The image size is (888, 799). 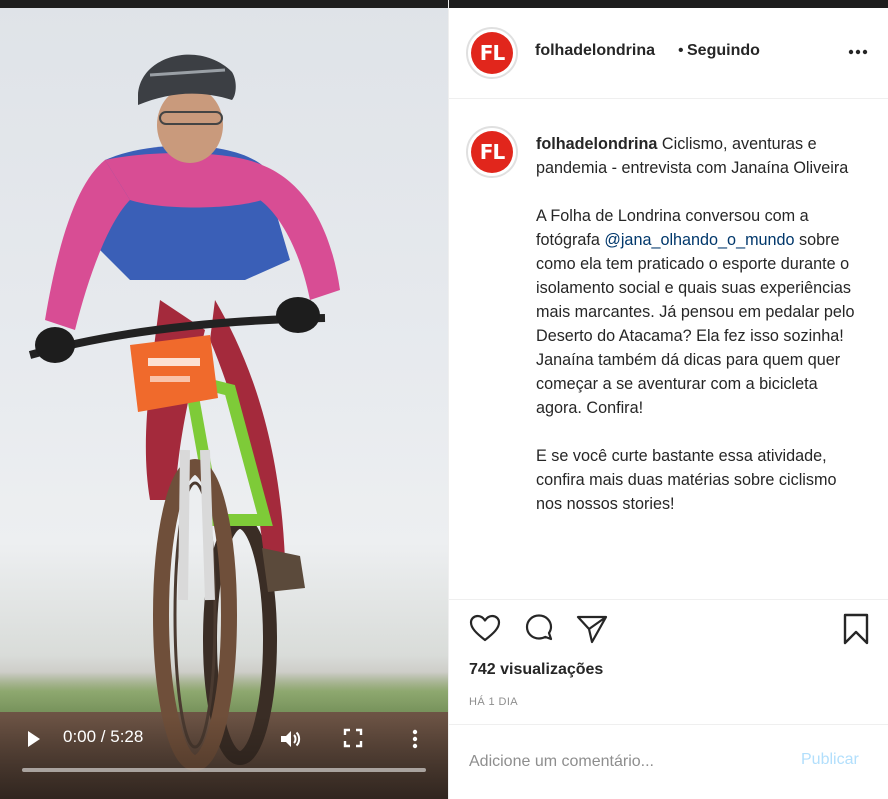 I want to click on bookmark-icon, so click(x=856, y=629).